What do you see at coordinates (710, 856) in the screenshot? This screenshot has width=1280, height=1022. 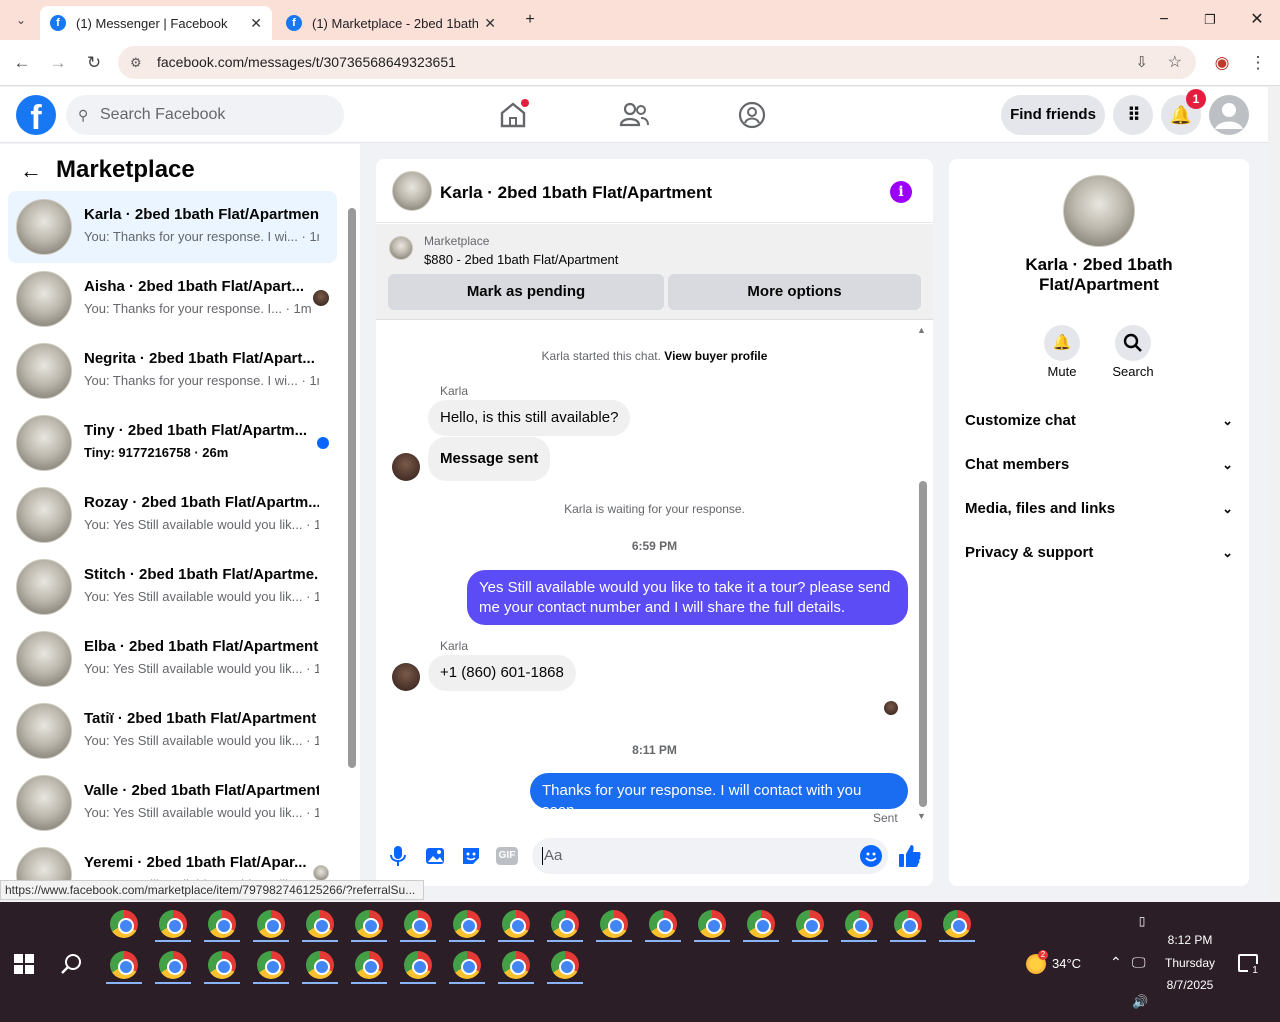 I see `message-input: Aa` at bounding box center [710, 856].